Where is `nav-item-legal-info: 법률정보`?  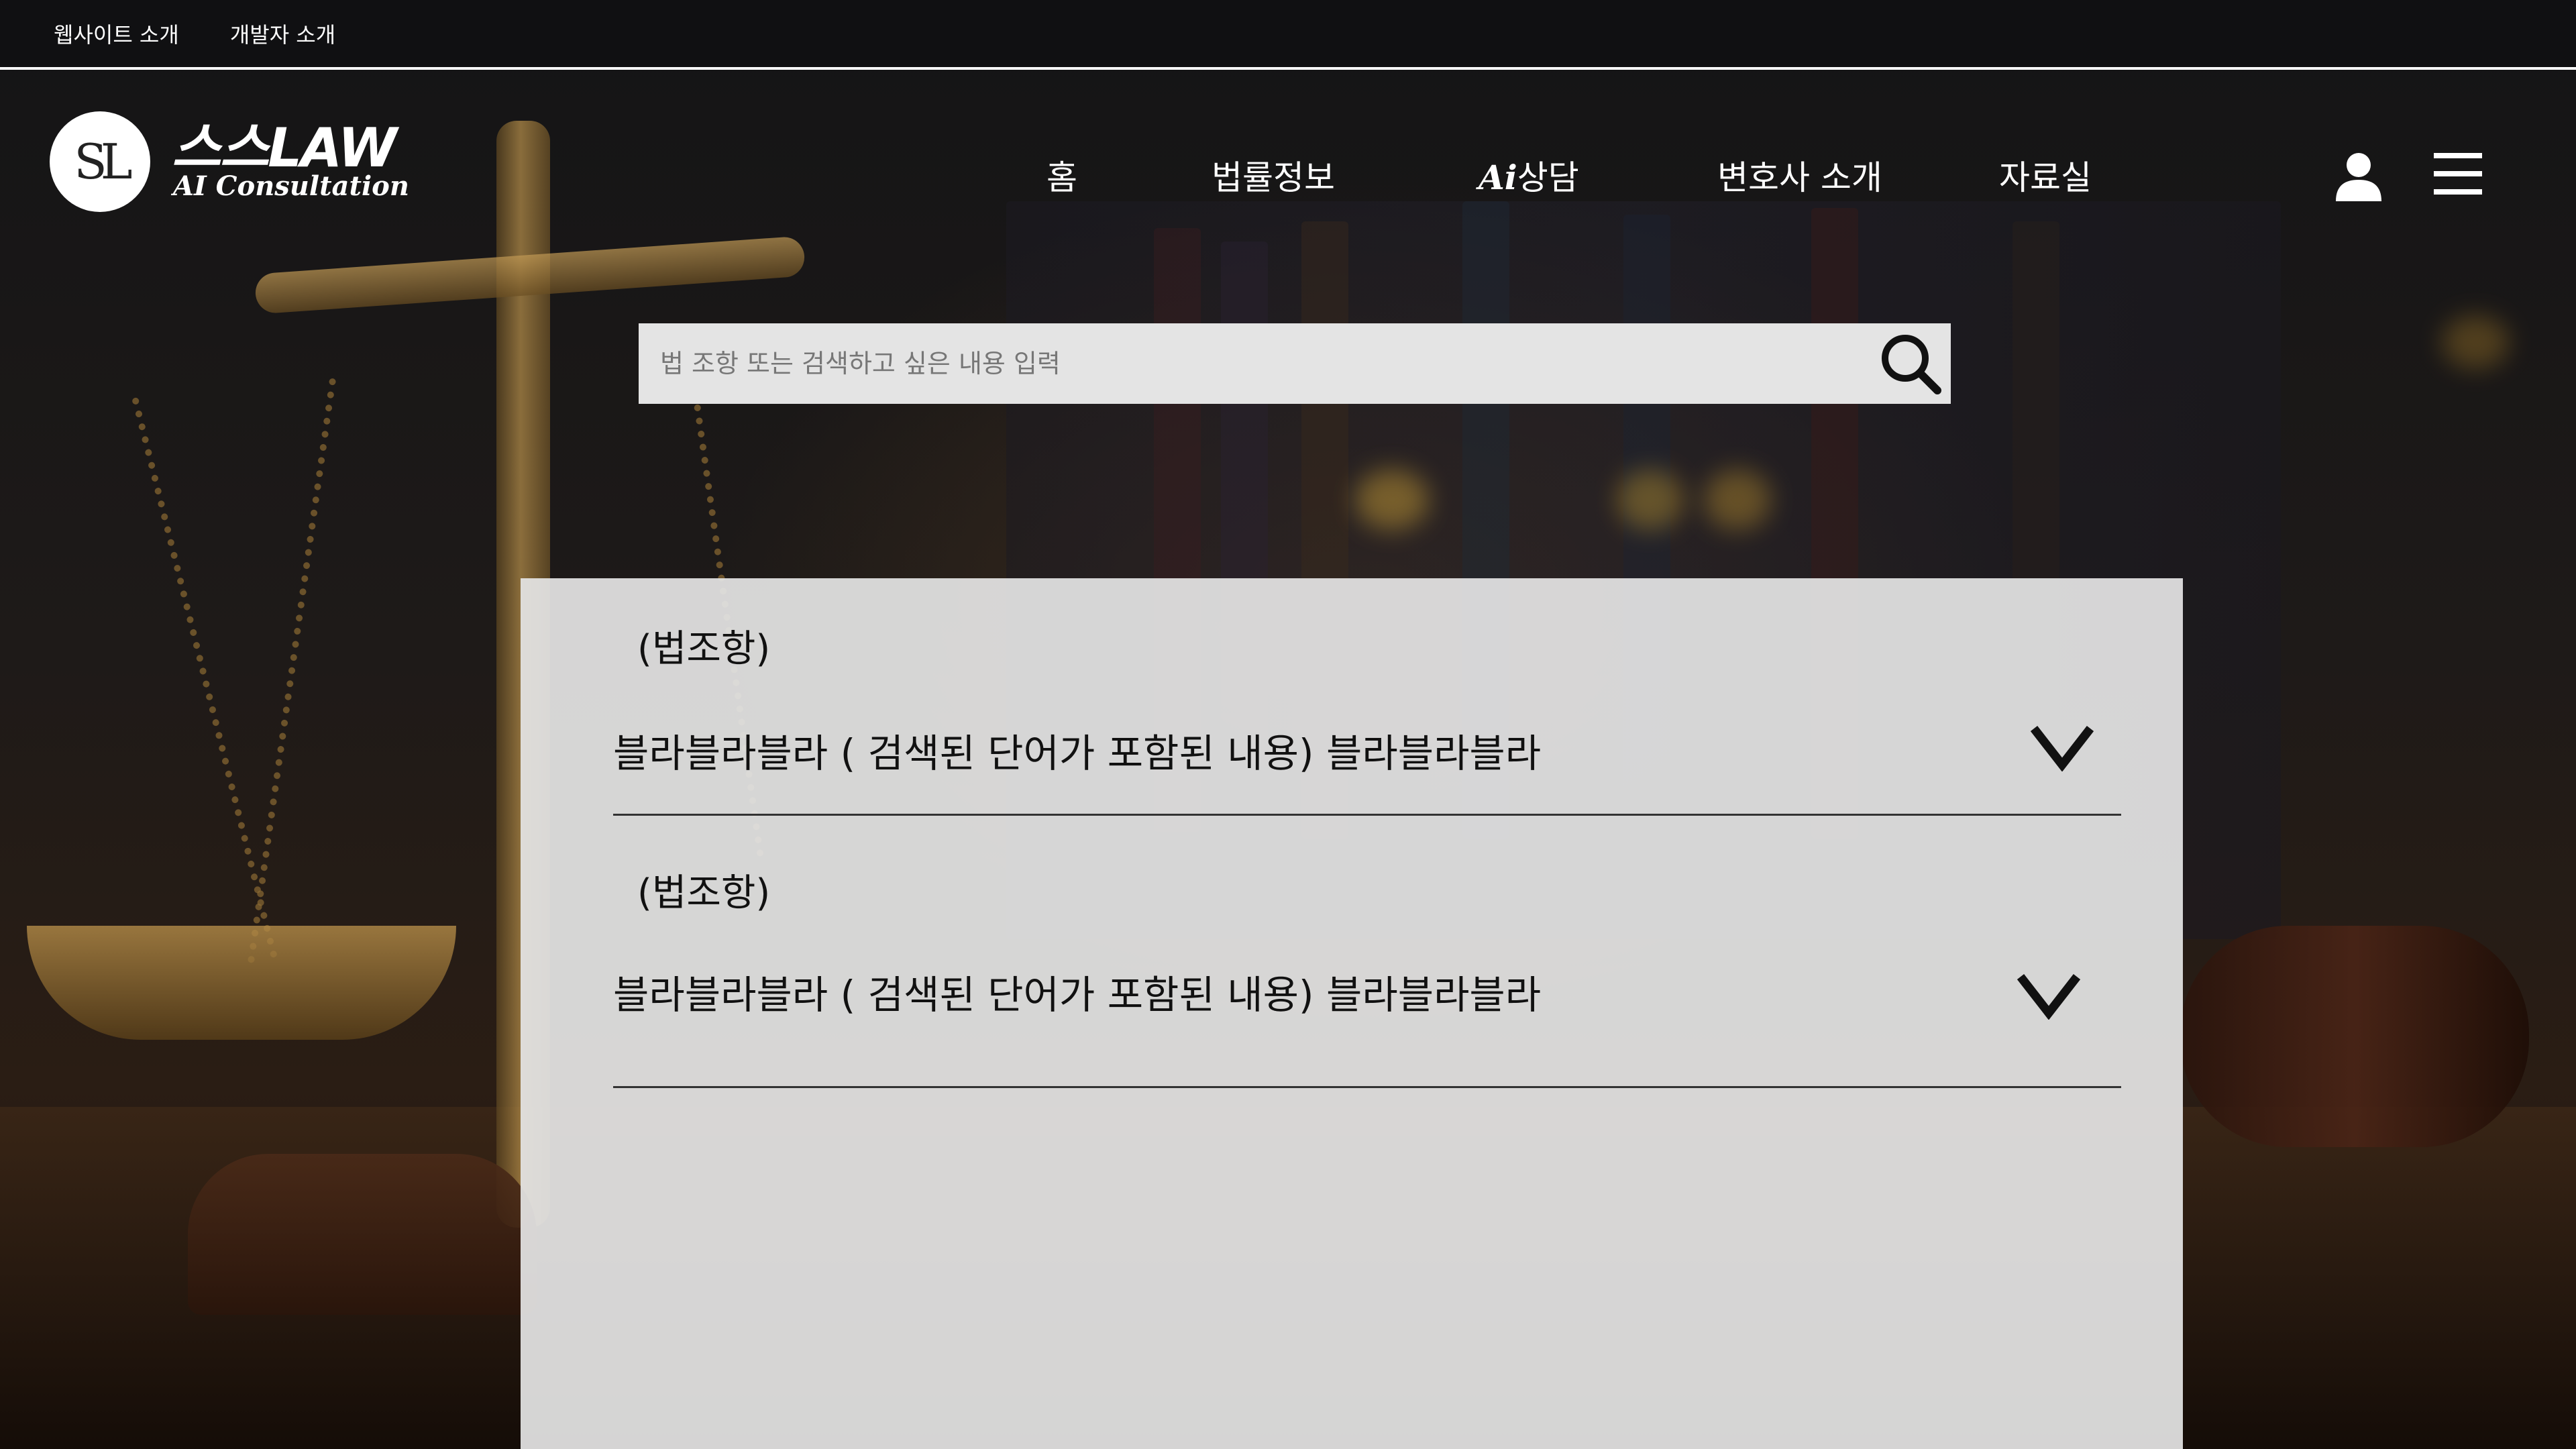 nav-item-legal-info: 법률정보 is located at coordinates (1273, 175).